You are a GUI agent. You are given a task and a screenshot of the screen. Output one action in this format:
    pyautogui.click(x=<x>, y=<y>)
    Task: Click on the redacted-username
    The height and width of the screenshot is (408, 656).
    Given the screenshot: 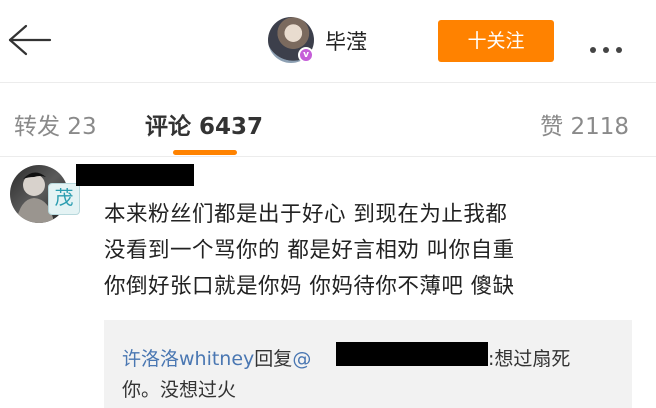 What is the action you would take?
    pyautogui.click(x=135, y=175)
    